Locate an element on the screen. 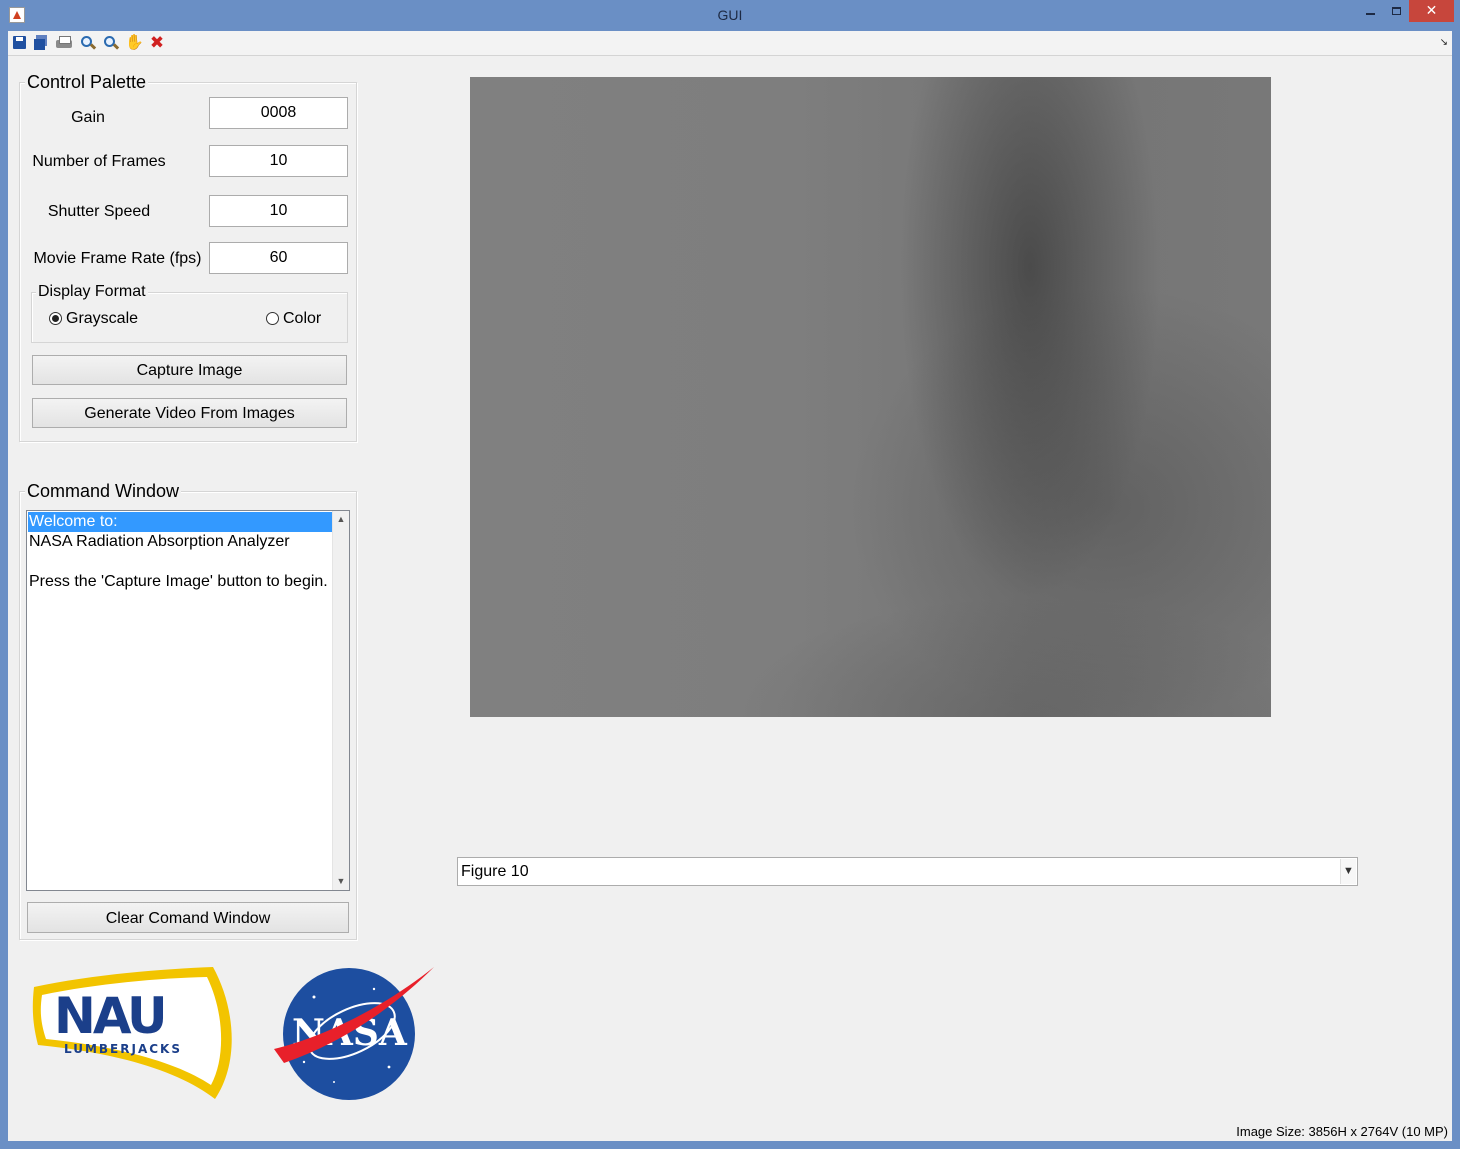 The image size is (1460, 1149). framerate-label: Movie Frame Rate (fps) is located at coordinates (117, 258).